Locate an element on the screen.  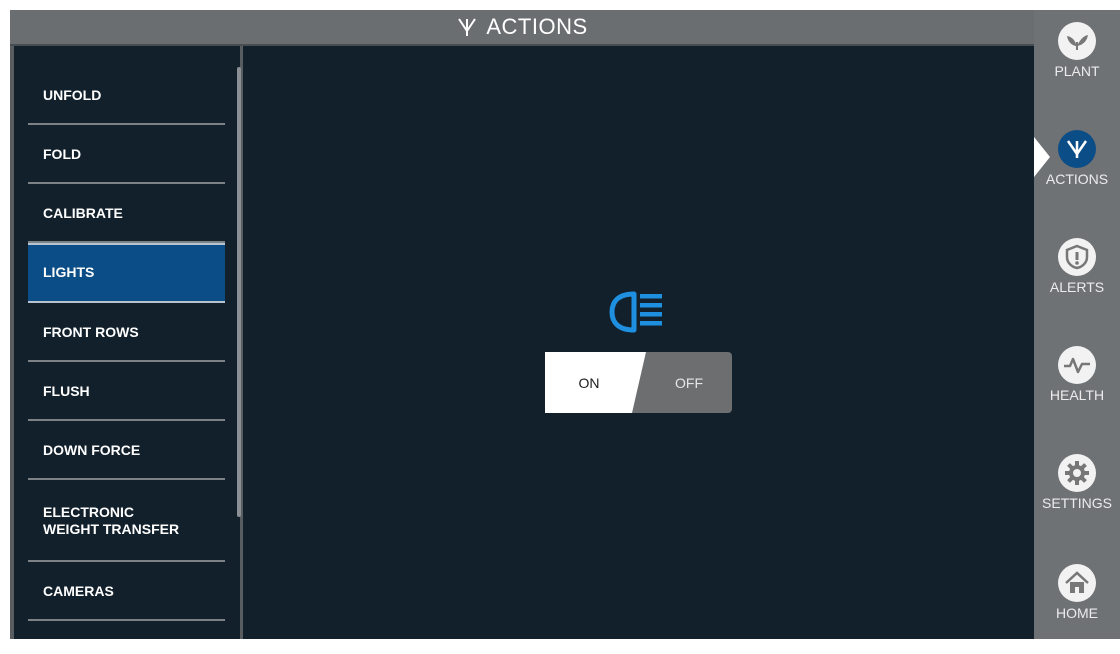
menu-item-front-rows: FRONT ROWS is located at coordinates (126, 333).